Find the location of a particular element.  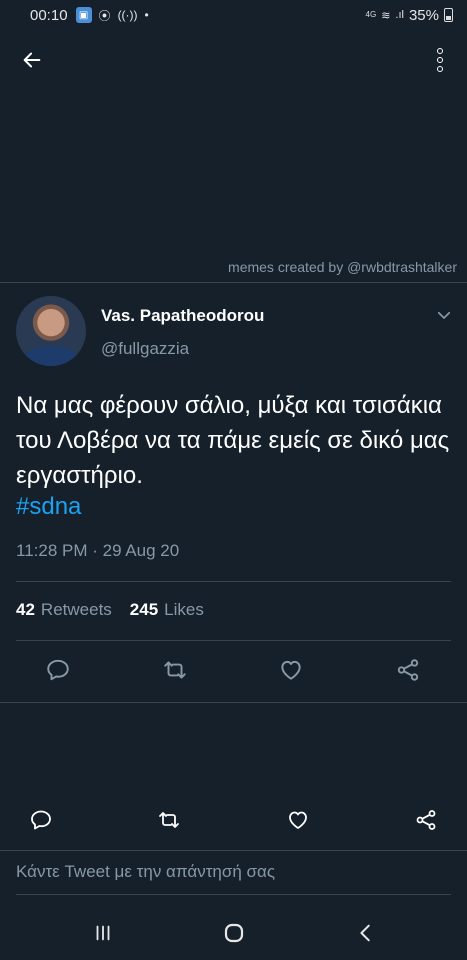

recent-apps-button is located at coordinates (103, 933).